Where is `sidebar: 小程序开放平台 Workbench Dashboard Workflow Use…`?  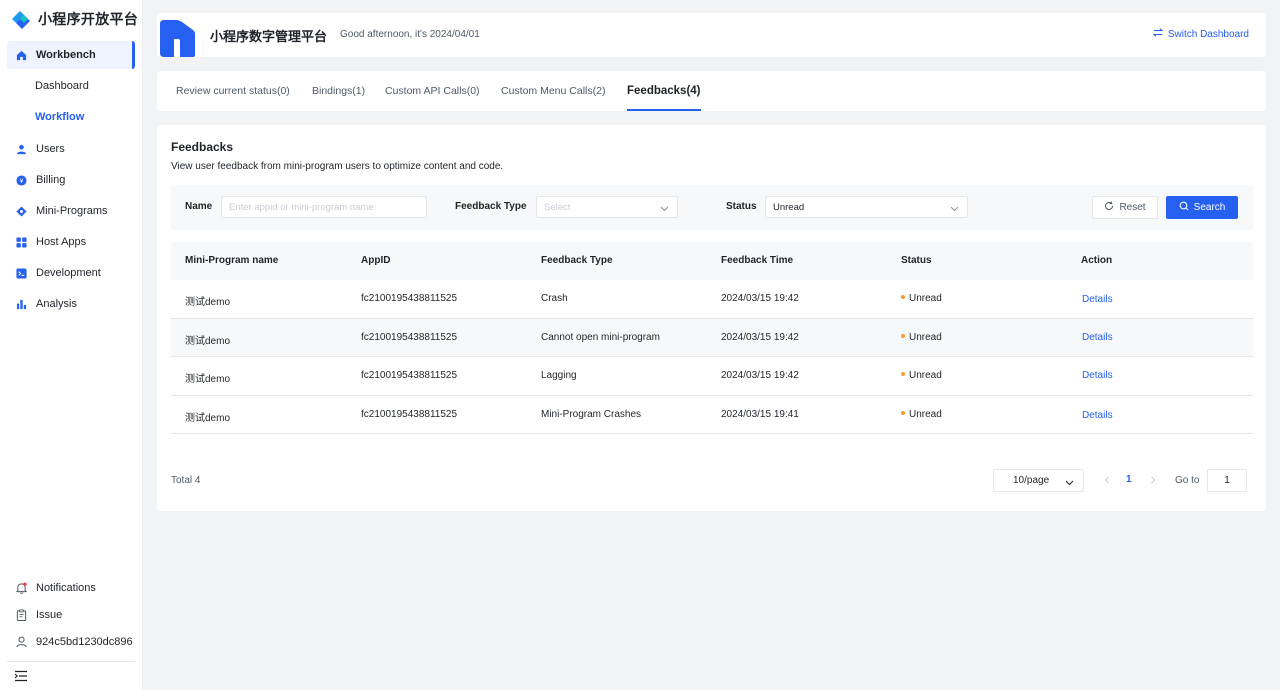 sidebar: 小程序开放平台 Workbench Dashboard Workflow Use… is located at coordinates (71, 345).